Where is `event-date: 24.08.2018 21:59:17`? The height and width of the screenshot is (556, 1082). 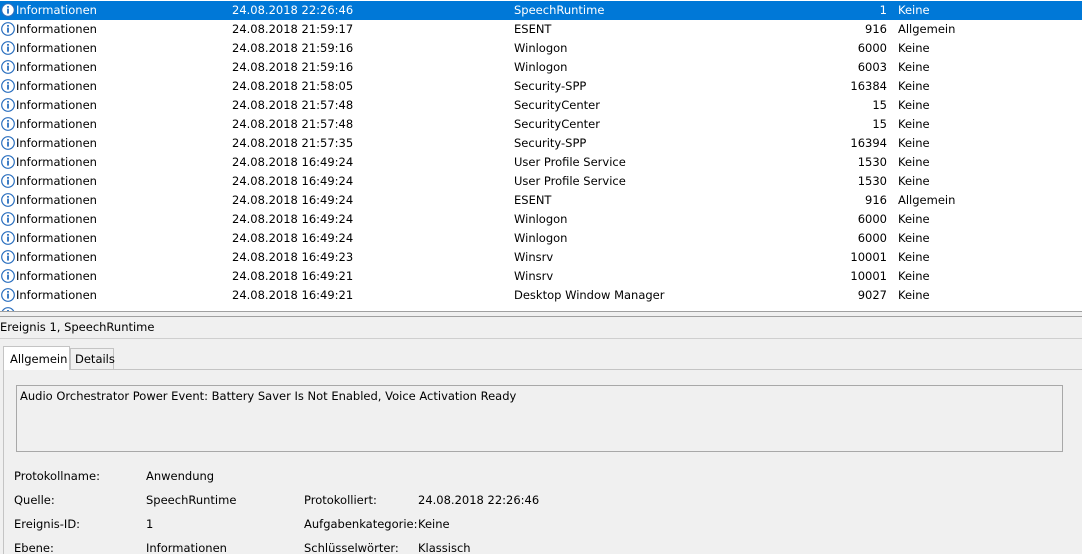 event-date: 24.08.2018 21:59:17 is located at coordinates (293, 29).